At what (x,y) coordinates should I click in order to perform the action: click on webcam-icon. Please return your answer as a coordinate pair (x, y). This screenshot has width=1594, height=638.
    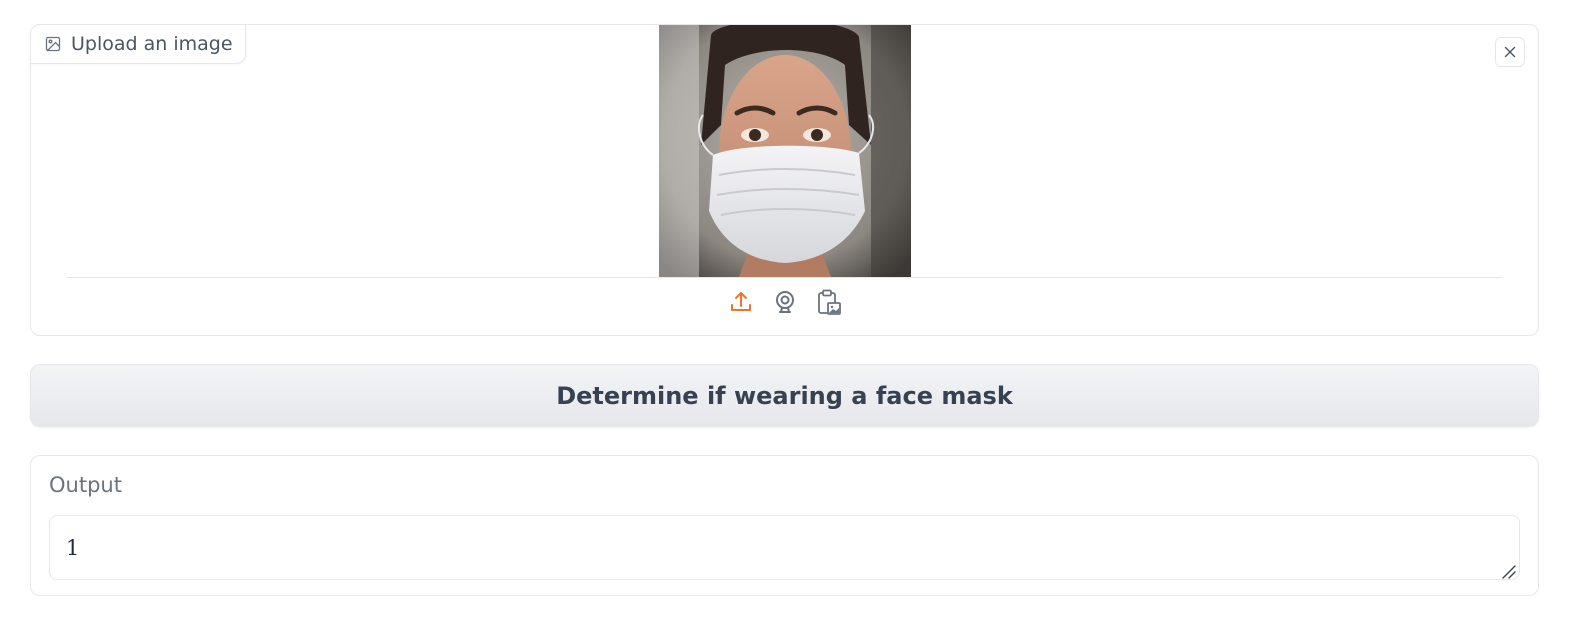
    Looking at the image, I should click on (785, 304).